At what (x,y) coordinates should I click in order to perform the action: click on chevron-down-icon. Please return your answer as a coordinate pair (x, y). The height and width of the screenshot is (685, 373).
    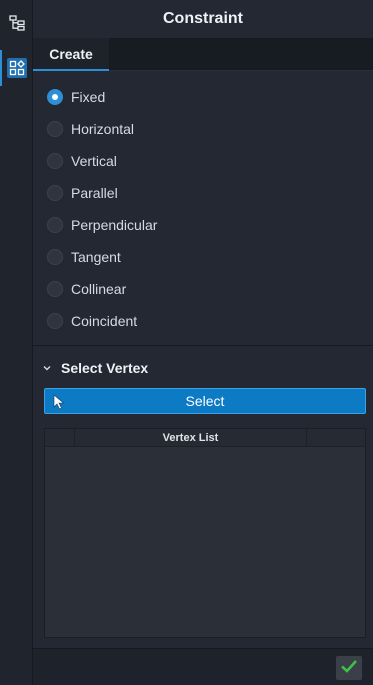
    Looking at the image, I should click on (47, 368).